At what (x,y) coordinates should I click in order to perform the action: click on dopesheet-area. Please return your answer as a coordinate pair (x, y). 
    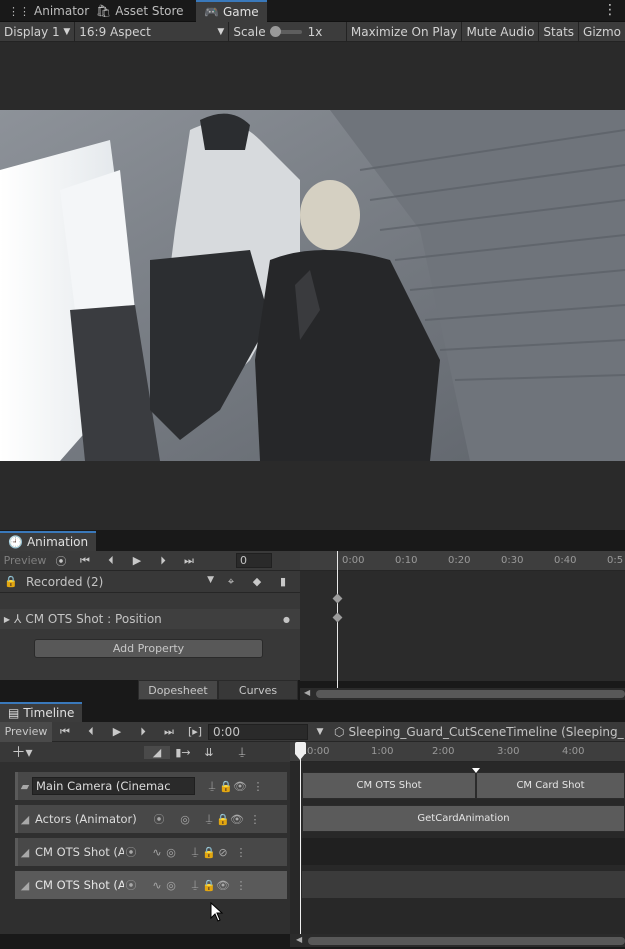
    Looking at the image, I should click on (462, 626).